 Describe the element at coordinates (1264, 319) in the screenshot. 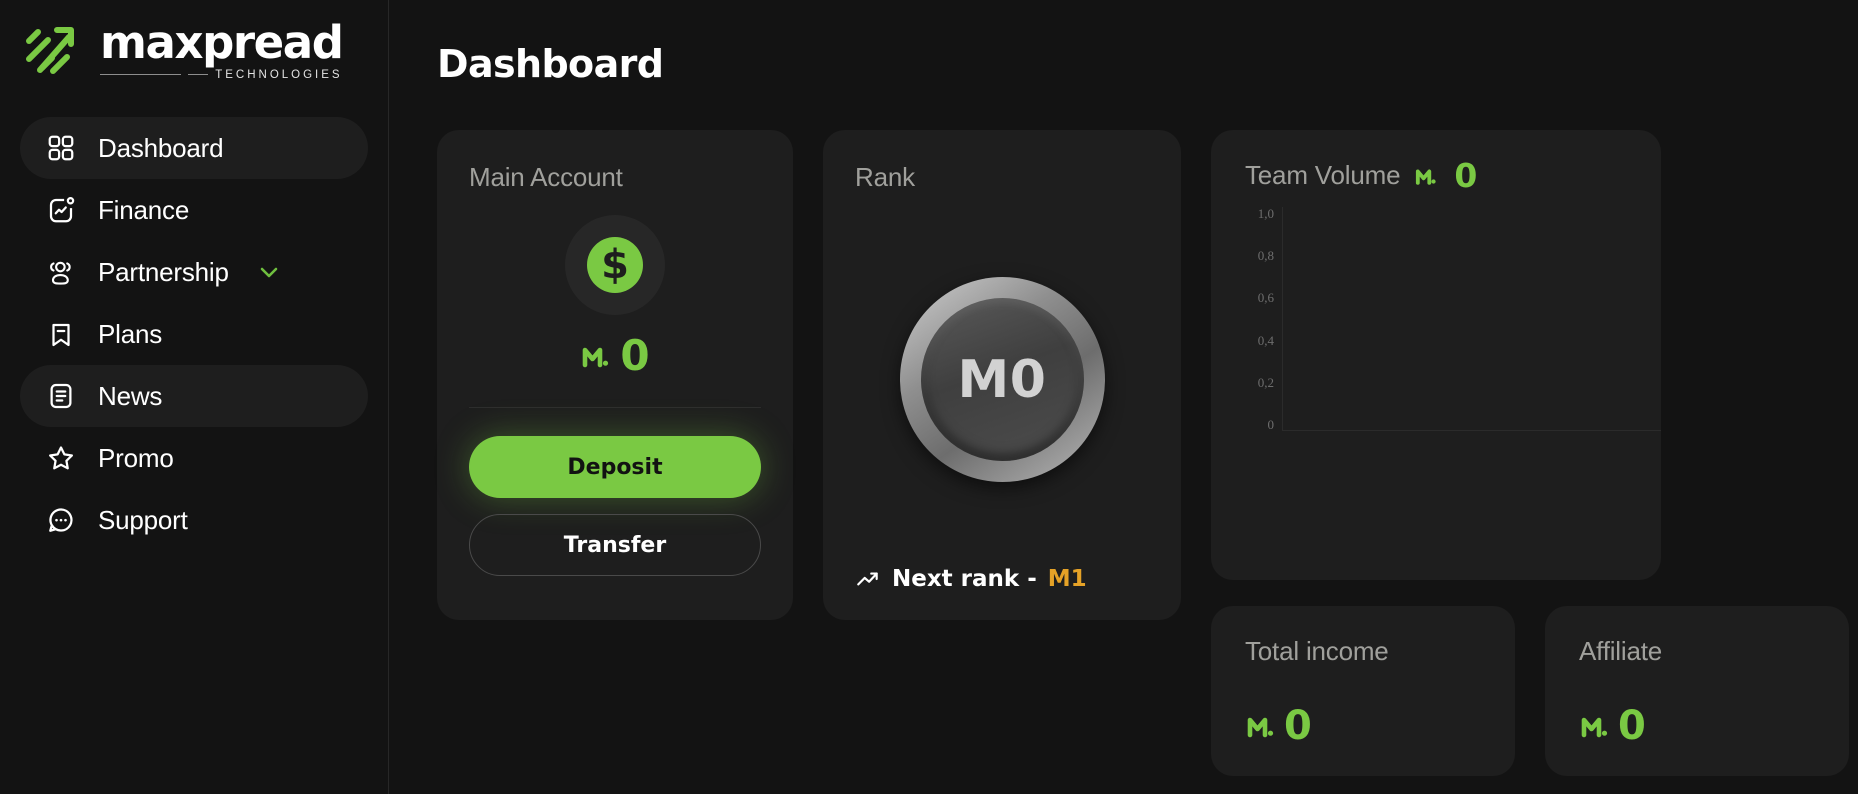

I see `chart-y-axis: 1,0 0,8 0,6 0,4 0,2 0` at that location.